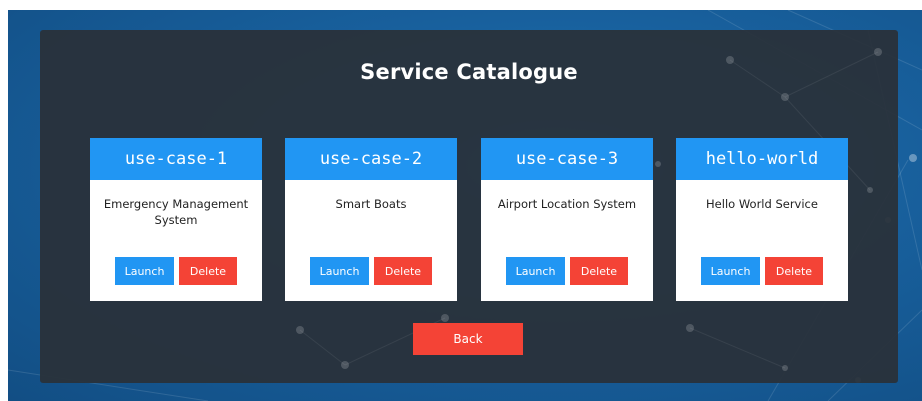 The height and width of the screenshot is (401, 922). Describe the element at coordinates (371, 204) in the screenshot. I see `service-card-description: Smart Boats` at that location.